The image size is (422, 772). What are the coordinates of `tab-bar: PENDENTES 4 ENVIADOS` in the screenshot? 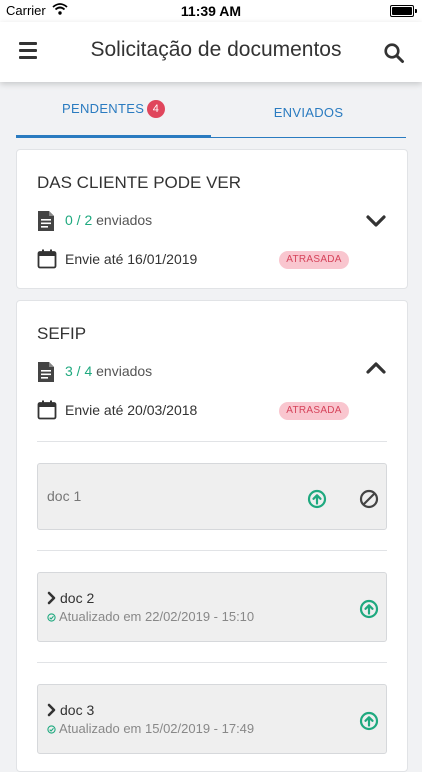 It's located at (211, 116).